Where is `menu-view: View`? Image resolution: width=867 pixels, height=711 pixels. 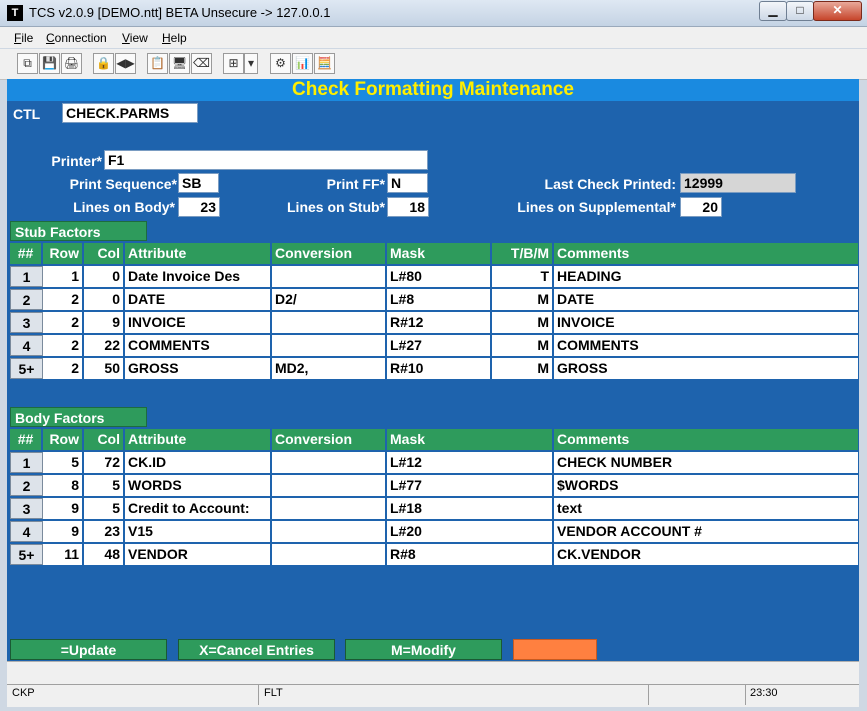 menu-view: View is located at coordinates (135, 38).